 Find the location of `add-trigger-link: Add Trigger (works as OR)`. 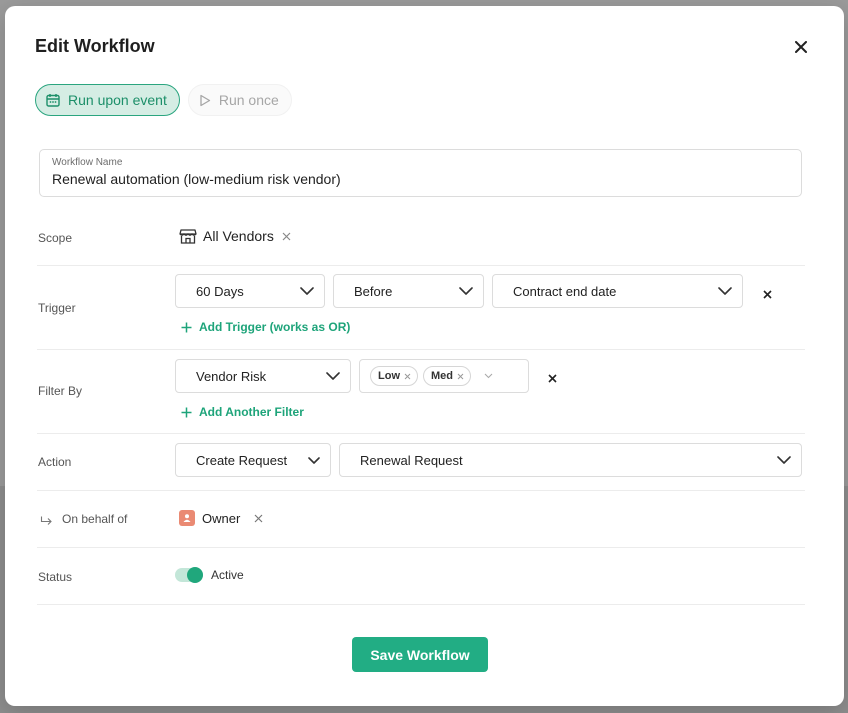

add-trigger-link: Add Trigger (works as OR) is located at coordinates (265, 327).